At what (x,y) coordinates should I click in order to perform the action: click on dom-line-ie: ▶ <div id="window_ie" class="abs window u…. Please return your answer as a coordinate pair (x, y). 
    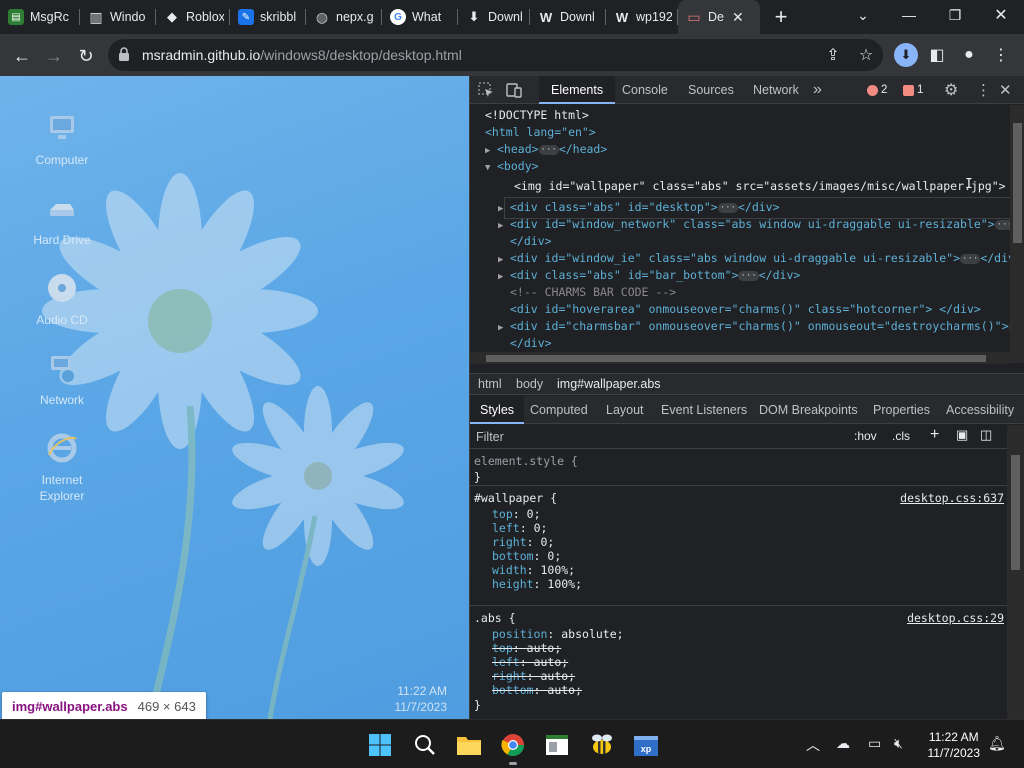
    Looking at the image, I should click on (760, 258).